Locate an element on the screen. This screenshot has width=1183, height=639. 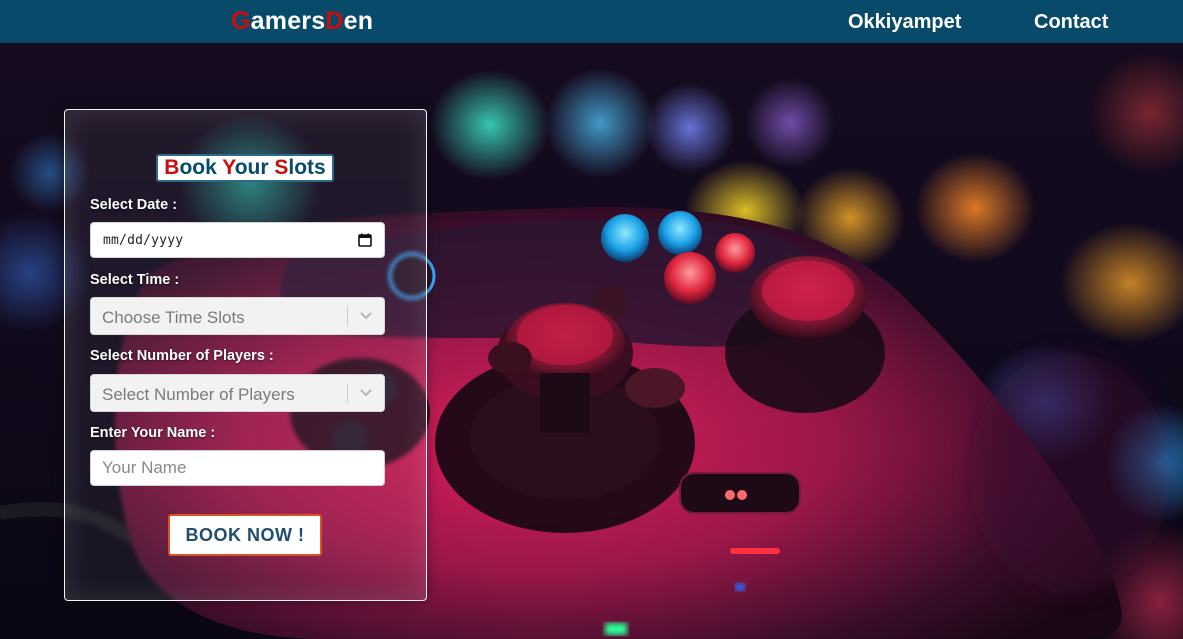
date-label: Select Date : is located at coordinates (134, 205).